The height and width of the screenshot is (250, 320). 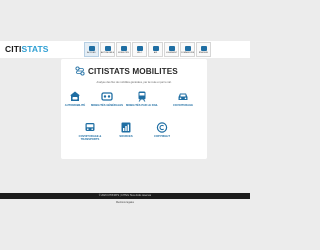 I want to click on tile-mobilites-generales: Mobilités générales, so click(x=107, y=99).